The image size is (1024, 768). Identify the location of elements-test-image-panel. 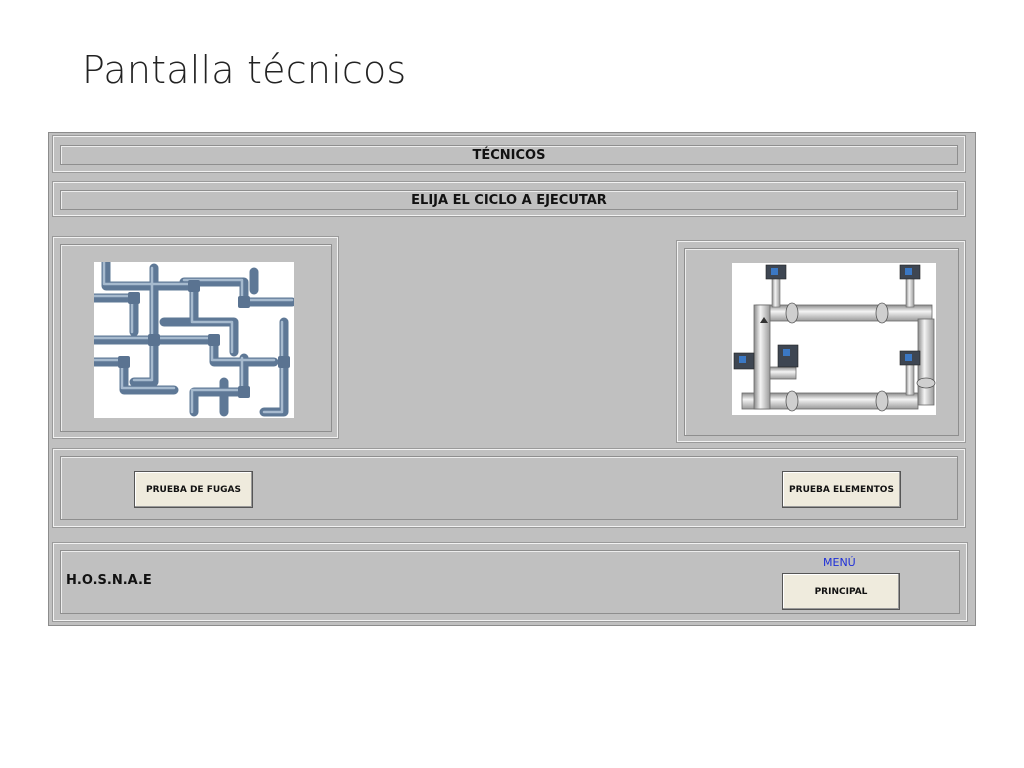
(821, 341).